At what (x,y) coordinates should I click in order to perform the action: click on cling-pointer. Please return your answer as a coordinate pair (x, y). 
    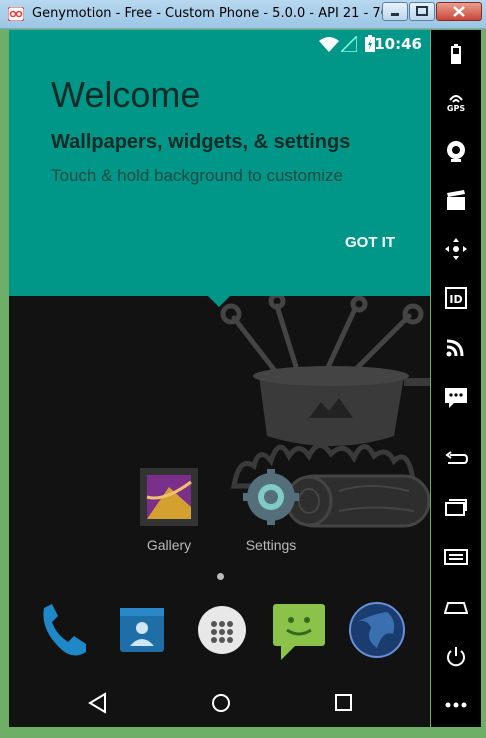
    Looking at the image, I should click on (219, 301).